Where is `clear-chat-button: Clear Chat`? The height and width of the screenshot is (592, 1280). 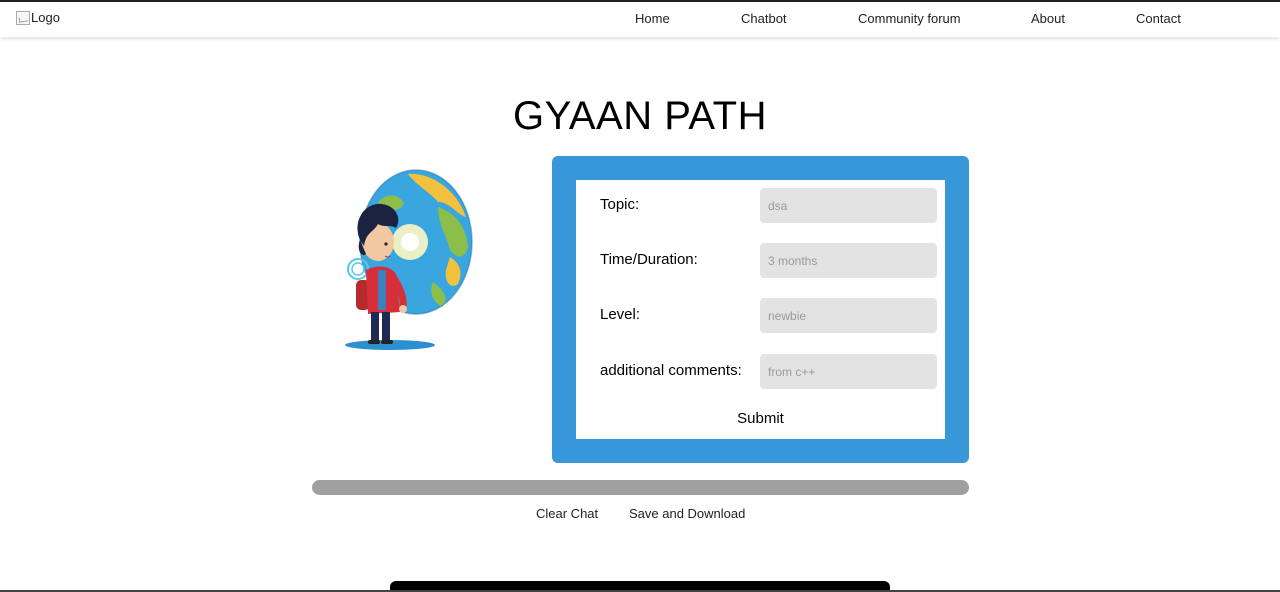 clear-chat-button: Clear Chat is located at coordinates (567, 513).